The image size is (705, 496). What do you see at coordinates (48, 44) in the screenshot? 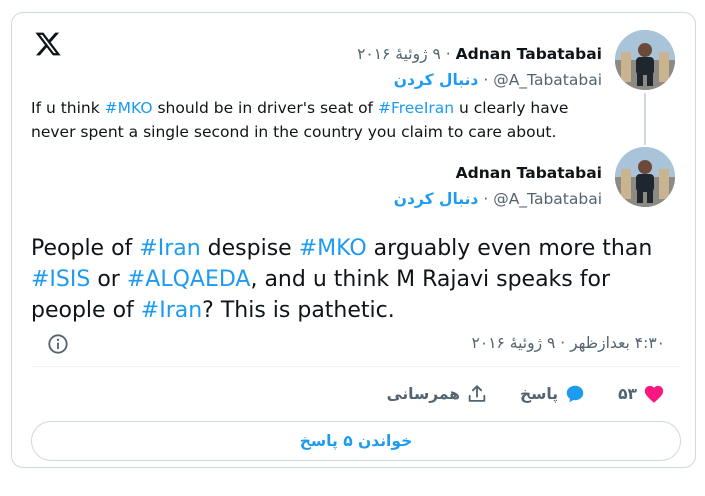
I see `x-logo-icon` at bounding box center [48, 44].